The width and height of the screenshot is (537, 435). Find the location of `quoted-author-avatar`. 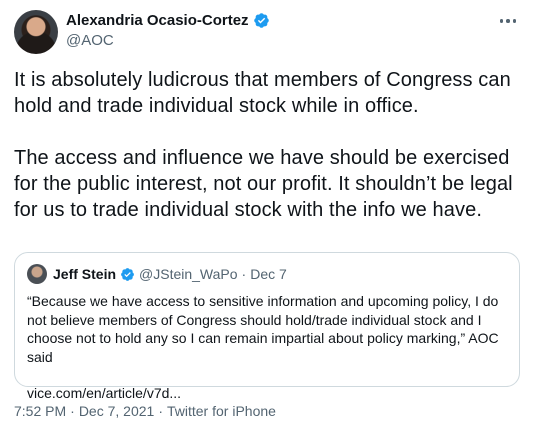

quoted-author-avatar is located at coordinates (37, 274).